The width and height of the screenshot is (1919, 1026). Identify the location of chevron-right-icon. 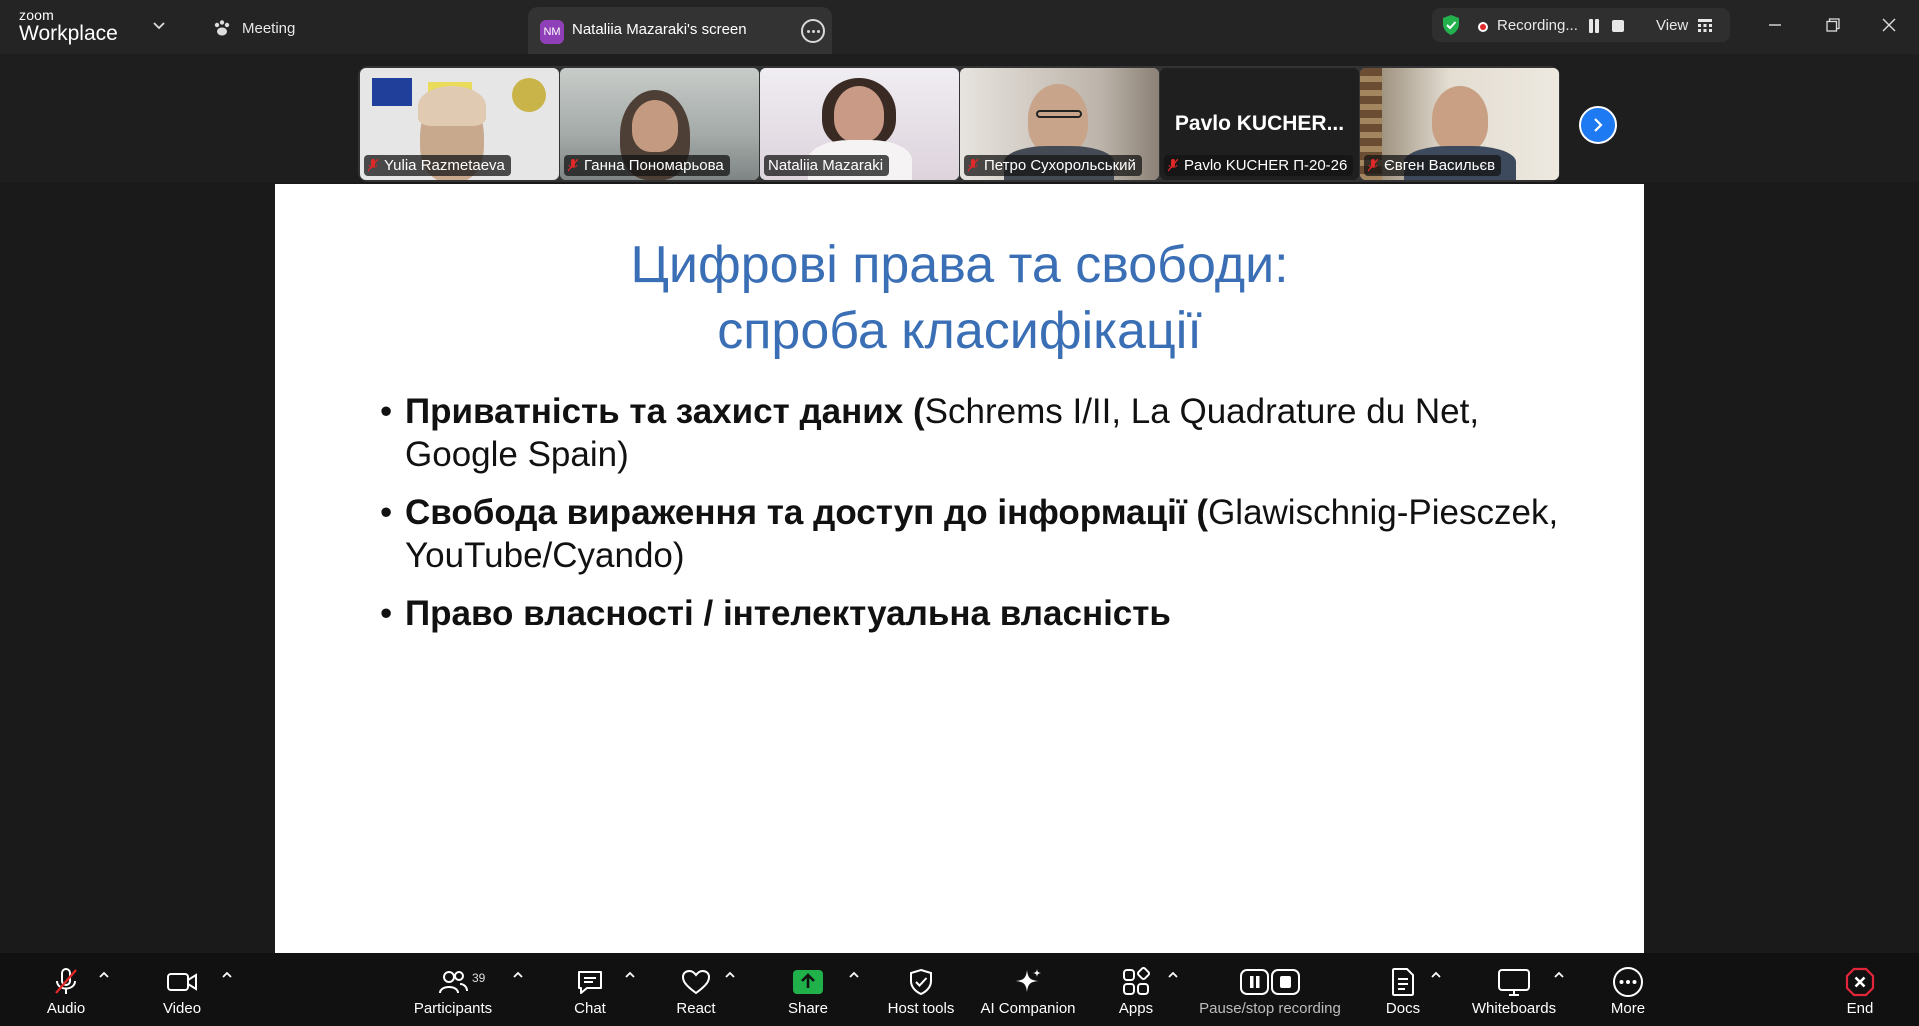
(1598, 125).